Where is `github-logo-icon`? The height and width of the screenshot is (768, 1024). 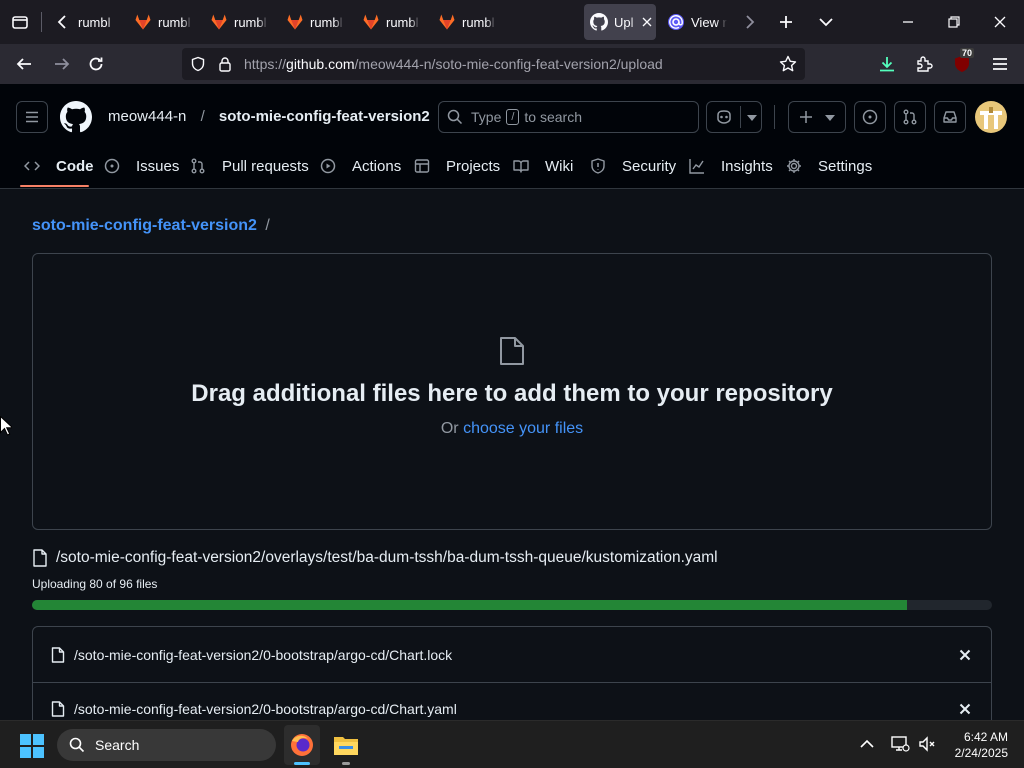
github-logo-icon is located at coordinates (76, 117).